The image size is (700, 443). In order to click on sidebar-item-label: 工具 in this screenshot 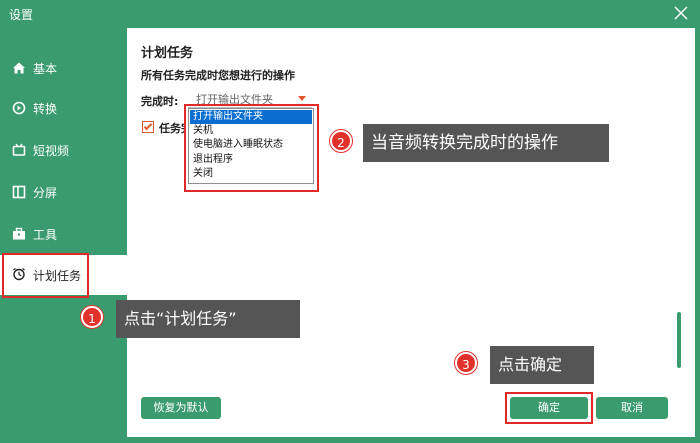, I will do `click(45, 235)`.